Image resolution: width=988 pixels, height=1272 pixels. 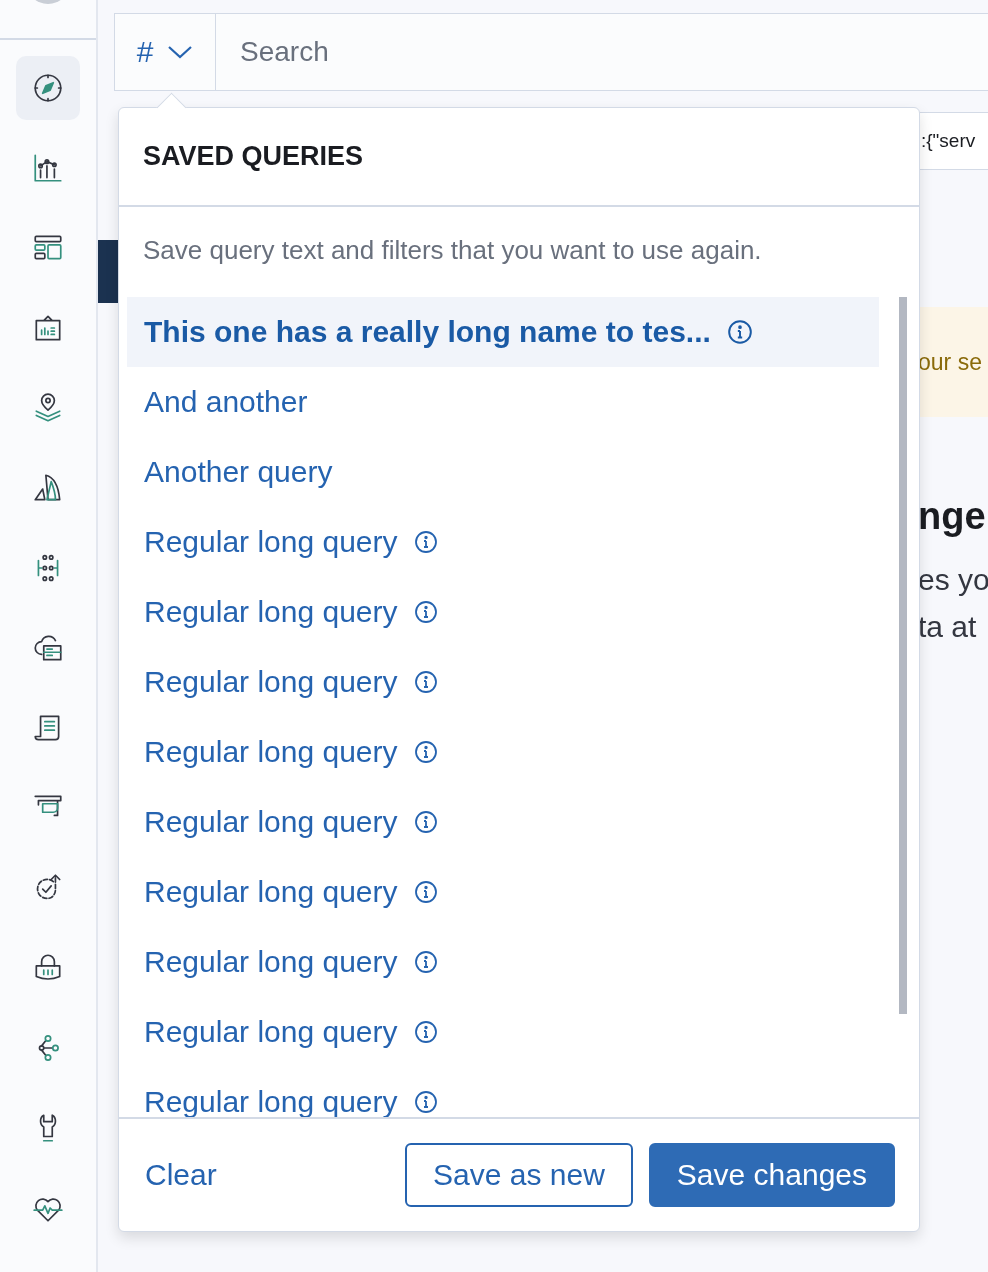 I want to click on dark-panel, so click(x=108, y=271).